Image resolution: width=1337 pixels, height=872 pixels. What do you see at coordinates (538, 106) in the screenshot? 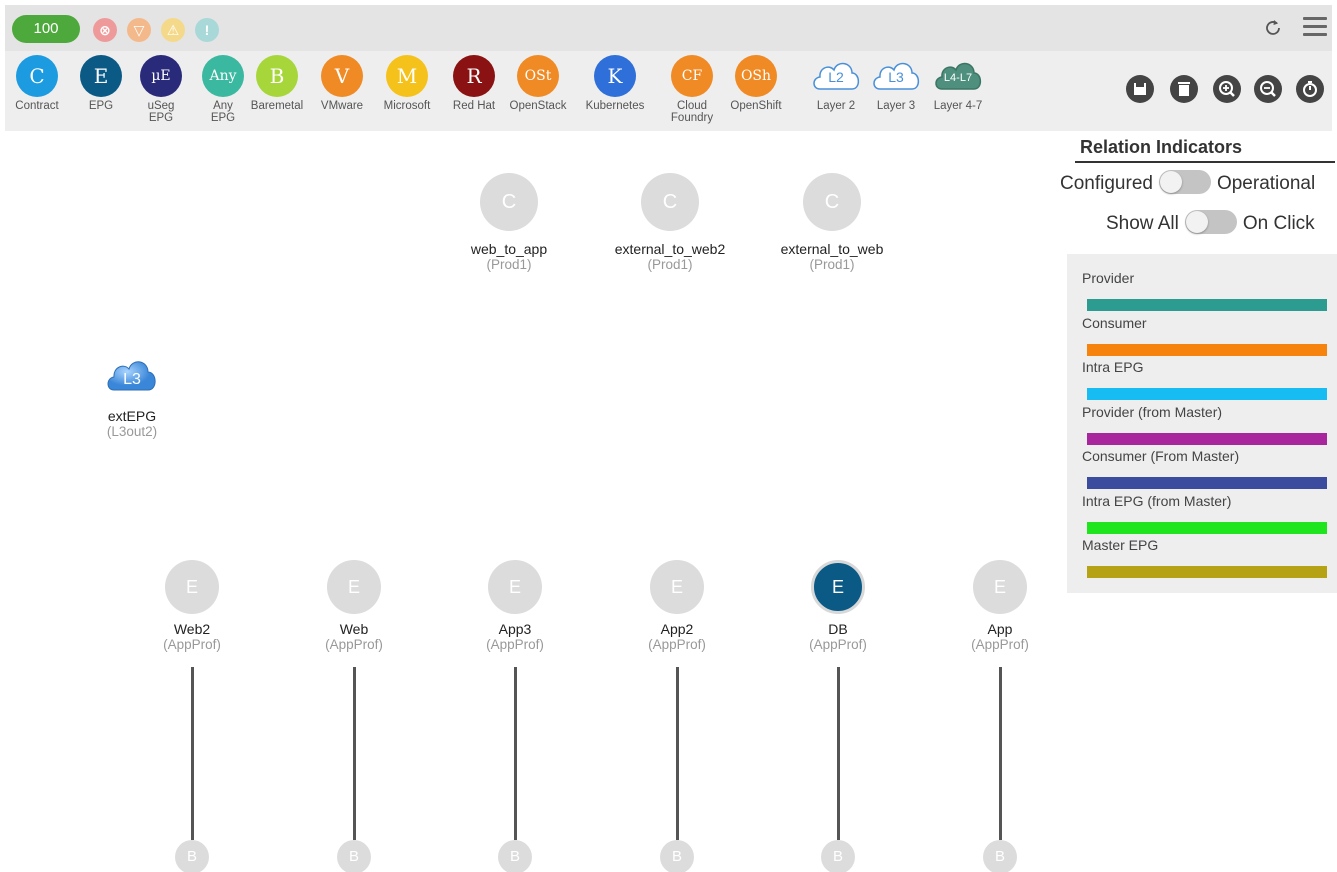
I see `palette-label: OpenStack` at bounding box center [538, 106].